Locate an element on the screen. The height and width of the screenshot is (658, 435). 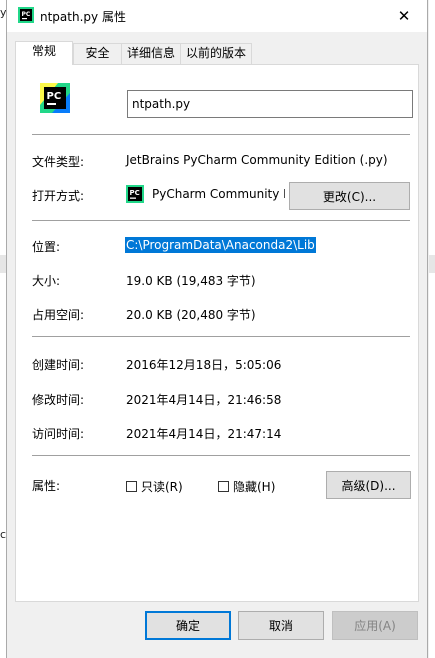
attributes-label: 属性: is located at coordinates (46, 486).